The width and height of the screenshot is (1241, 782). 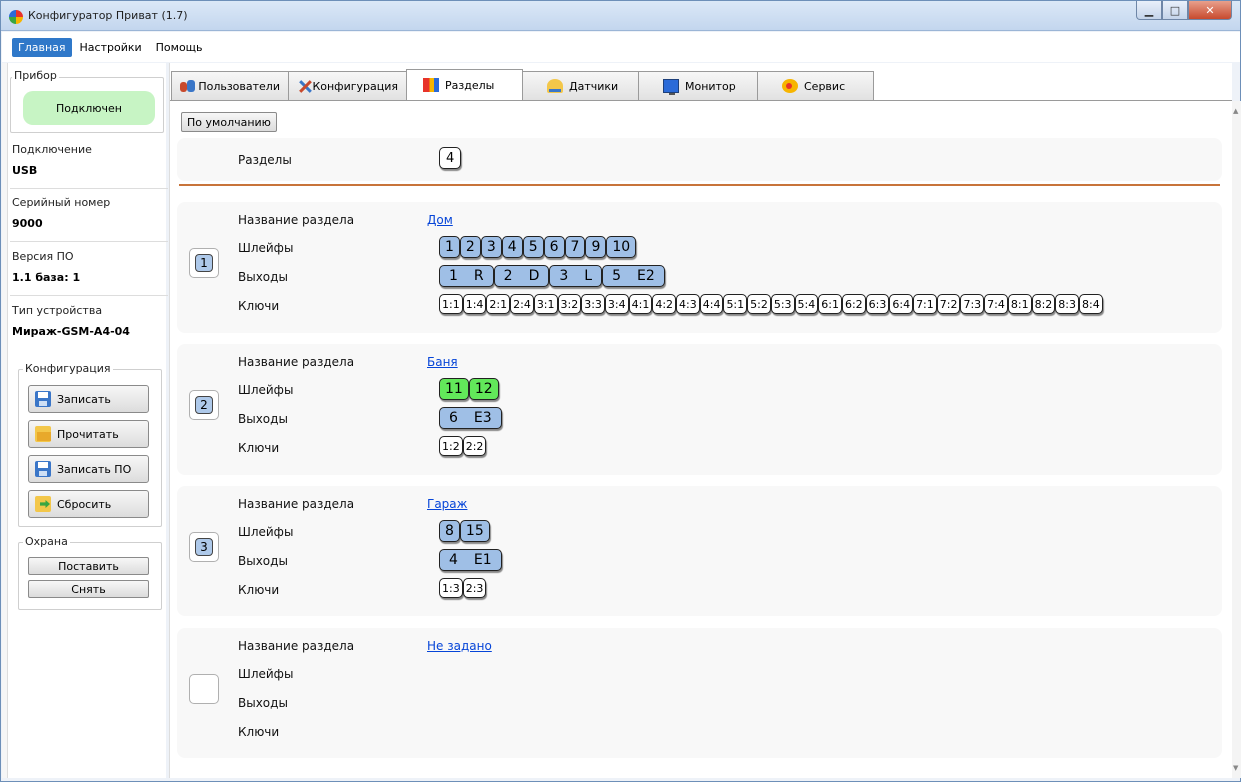 What do you see at coordinates (451, 446) in the screenshot?
I see `key-chip: 1:2` at bounding box center [451, 446].